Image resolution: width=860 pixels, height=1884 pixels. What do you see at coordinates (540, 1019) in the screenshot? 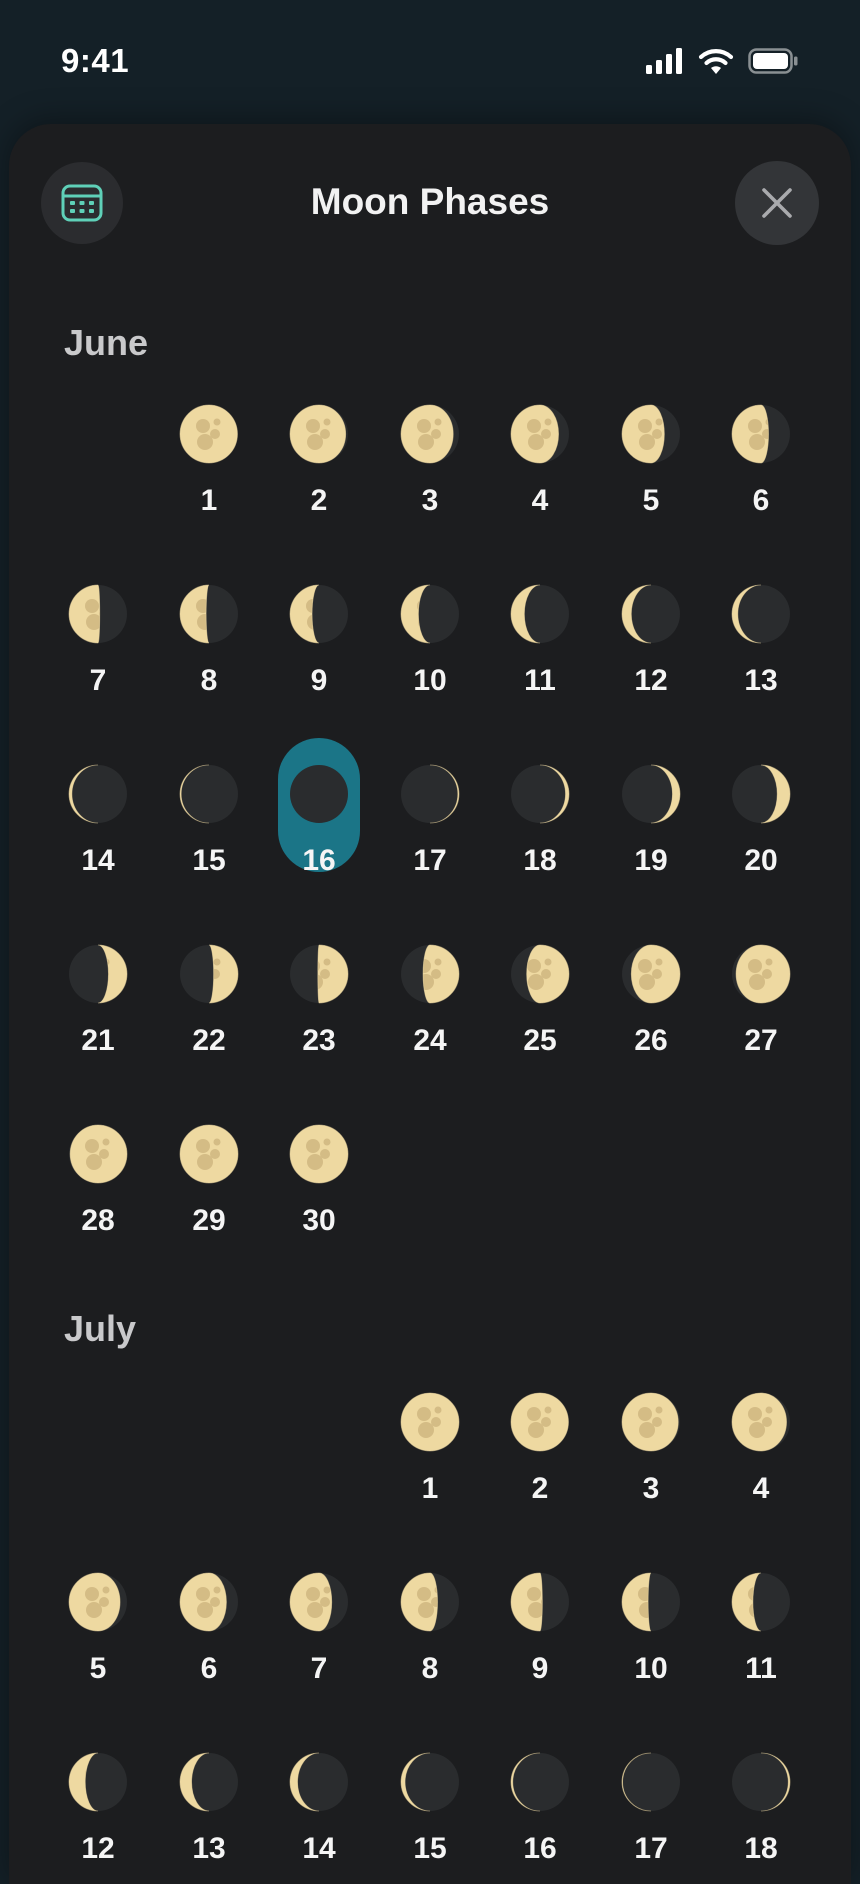
I see `day-cell: 25` at bounding box center [540, 1019].